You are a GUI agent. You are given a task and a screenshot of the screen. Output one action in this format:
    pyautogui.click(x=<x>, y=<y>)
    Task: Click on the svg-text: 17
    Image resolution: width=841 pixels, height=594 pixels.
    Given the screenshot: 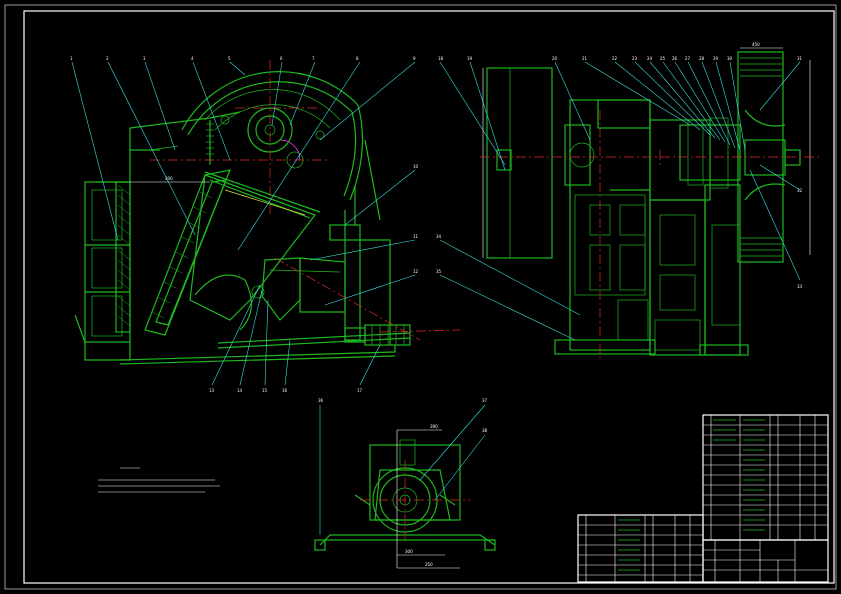 What is the action you would take?
    pyautogui.click(x=360, y=390)
    